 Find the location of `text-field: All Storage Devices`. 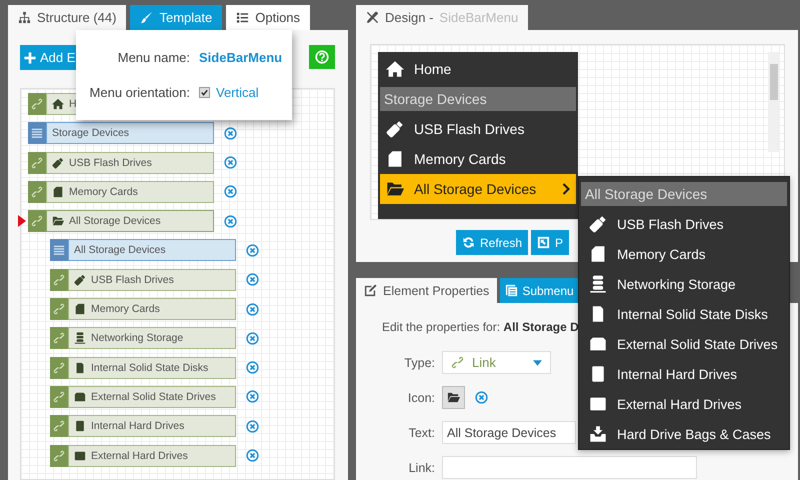

text-field: All Storage Devices is located at coordinates (509, 432).